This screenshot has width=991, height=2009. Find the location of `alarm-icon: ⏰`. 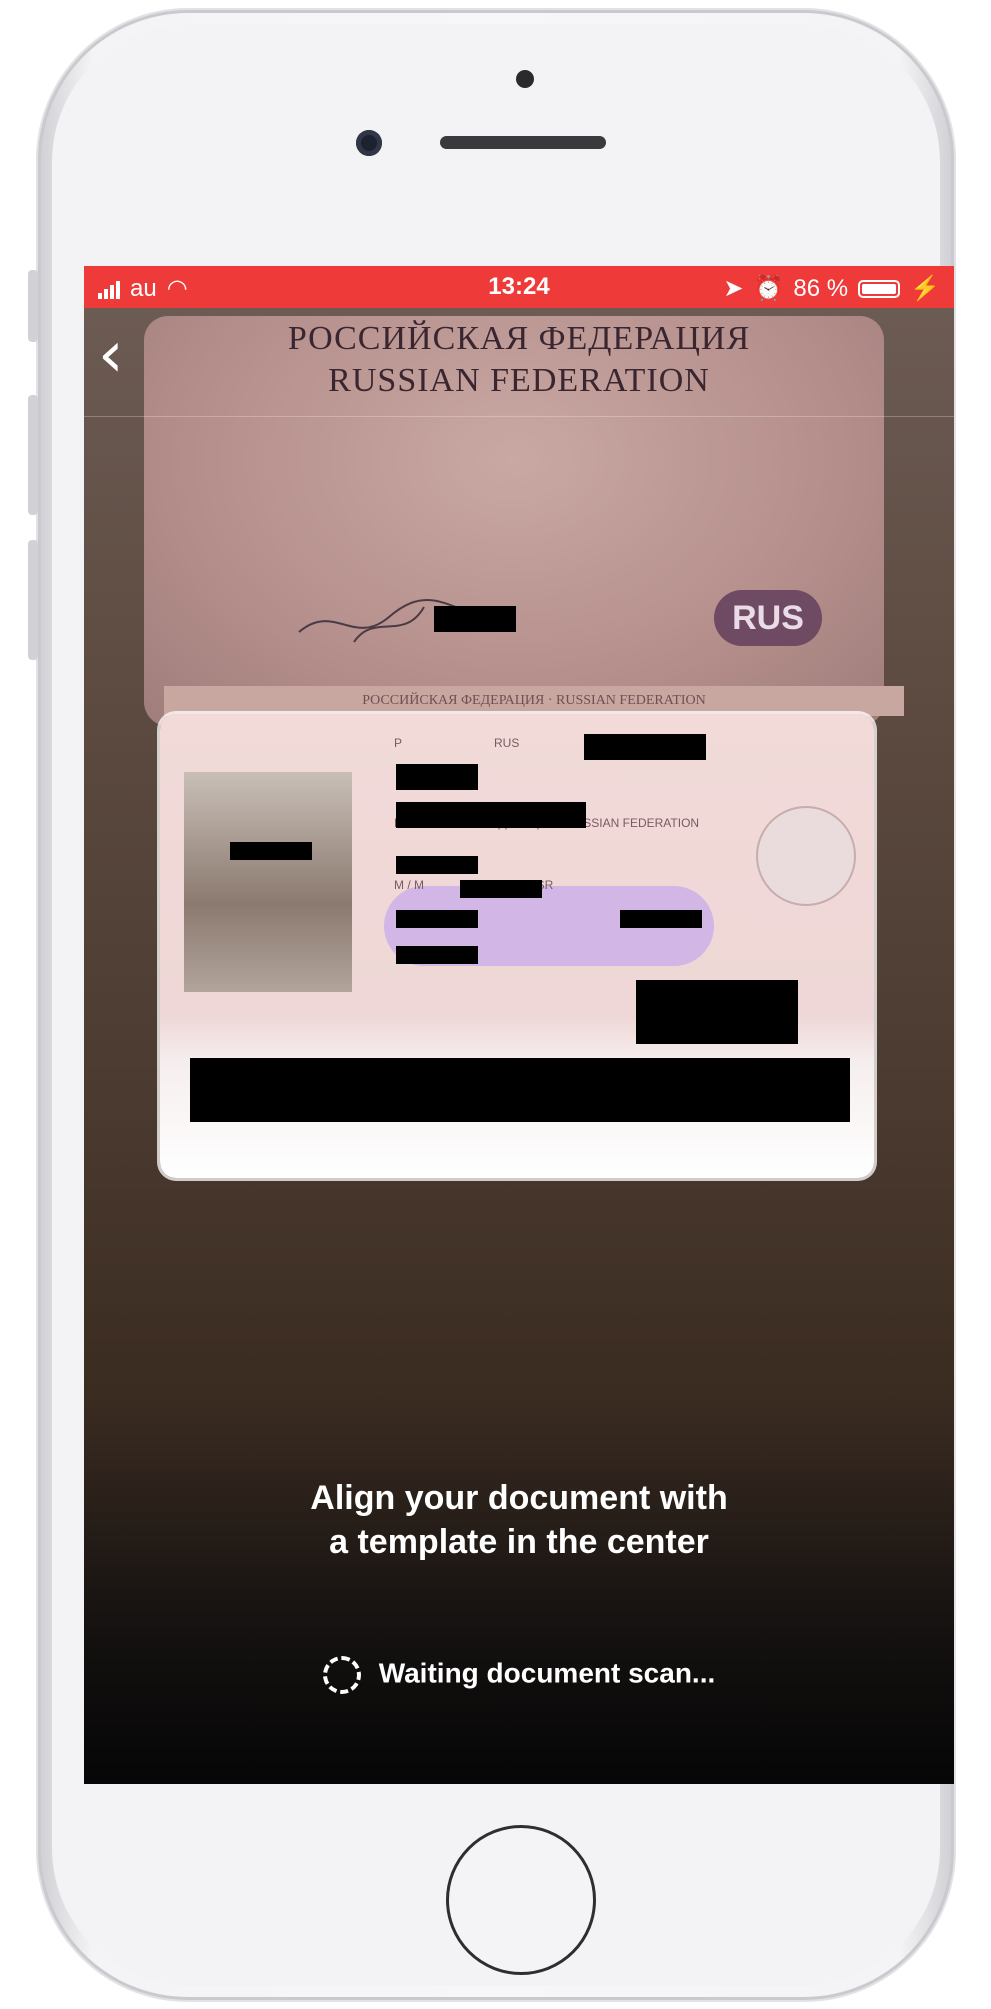

alarm-icon: ⏰ is located at coordinates (768, 288).